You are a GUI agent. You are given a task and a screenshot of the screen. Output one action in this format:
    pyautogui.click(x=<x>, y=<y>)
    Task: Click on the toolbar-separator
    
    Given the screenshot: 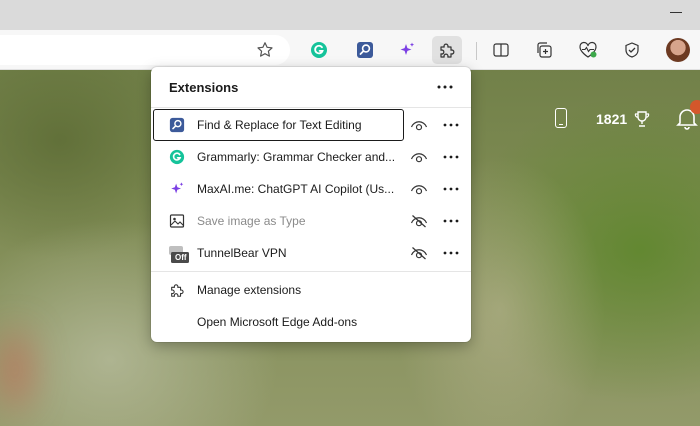 What is the action you would take?
    pyautogui.click(x=476, y=51)
    